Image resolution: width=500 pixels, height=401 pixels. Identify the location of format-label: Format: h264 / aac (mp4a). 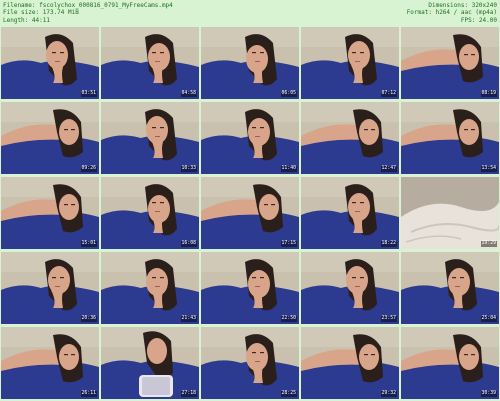
(451, 13).